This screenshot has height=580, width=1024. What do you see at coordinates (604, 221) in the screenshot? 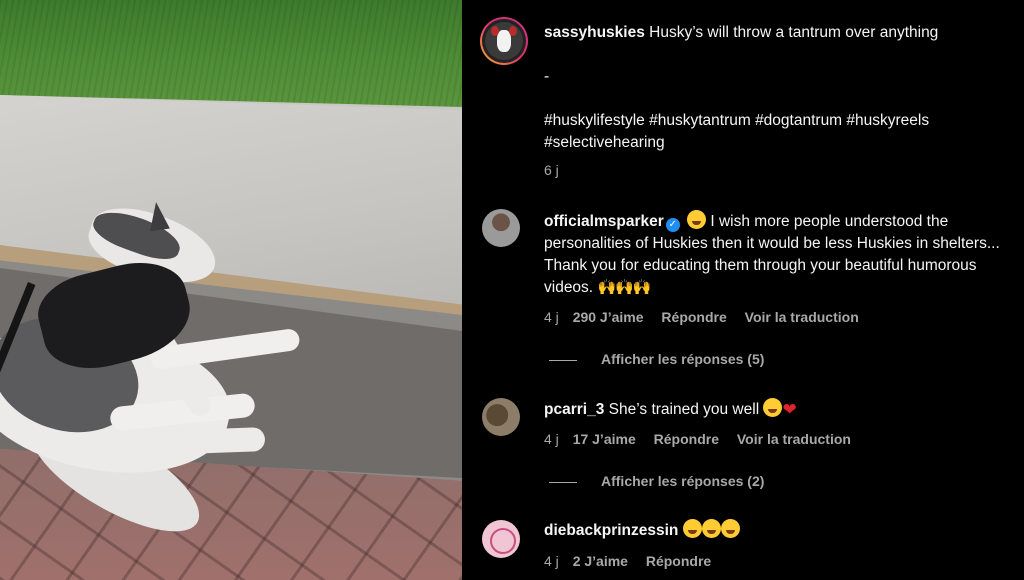
I see `commenter-username: officialmsparker` at bounding box center [604, 221].